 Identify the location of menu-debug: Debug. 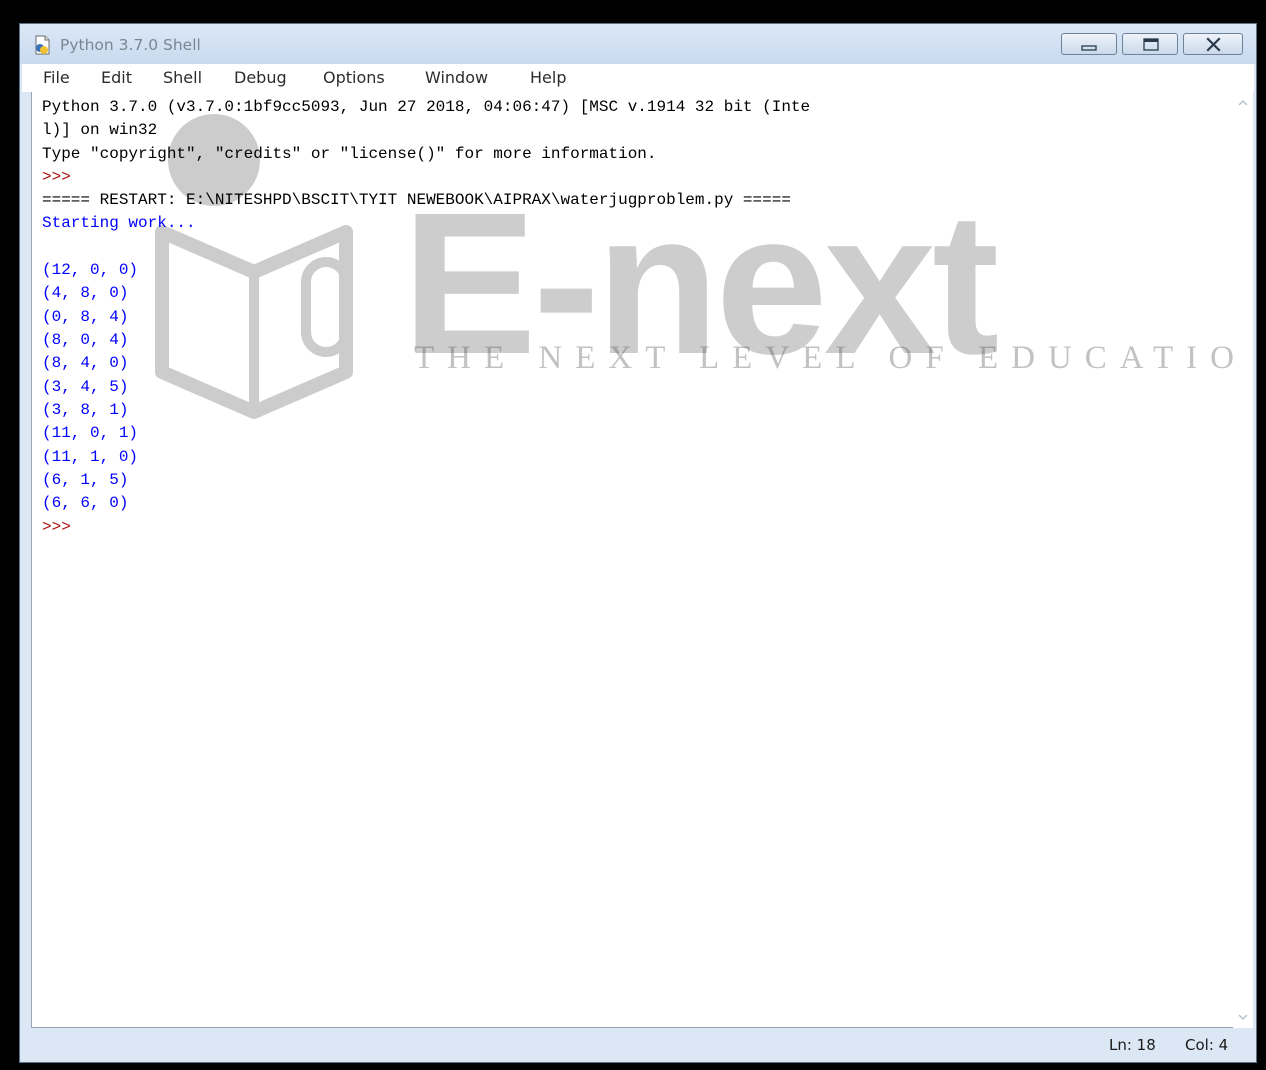
(260, 77).